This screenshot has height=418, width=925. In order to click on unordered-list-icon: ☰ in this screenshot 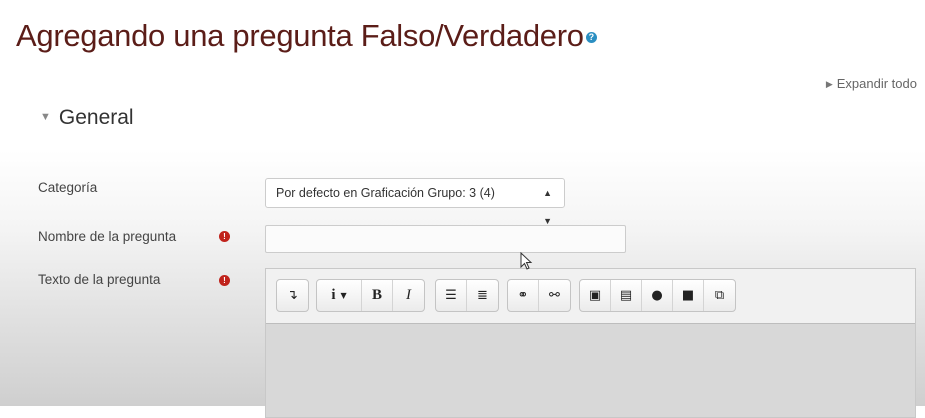, I will do `click(451, 295)`.